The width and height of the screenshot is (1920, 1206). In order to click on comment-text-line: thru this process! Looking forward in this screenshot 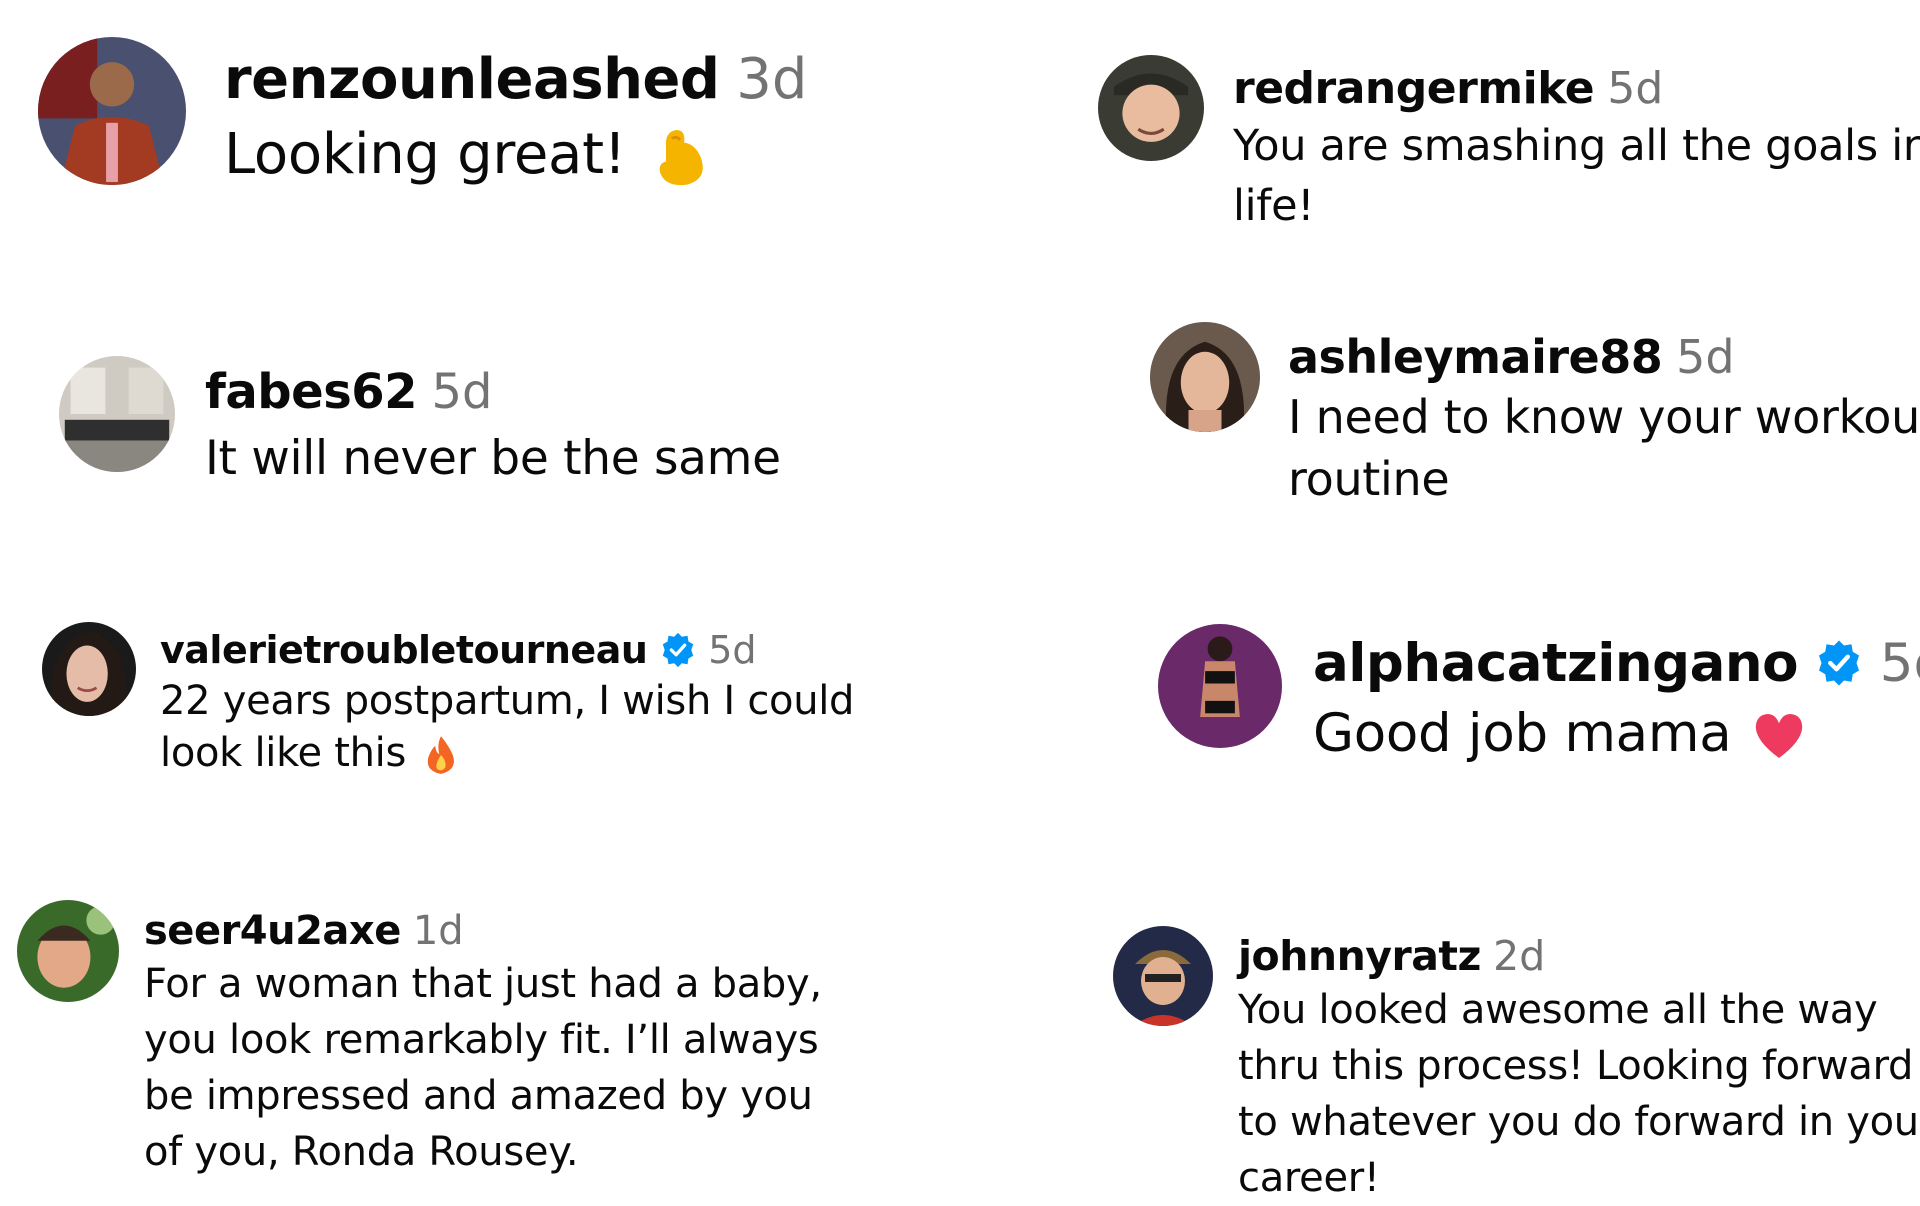, I will do `click(1576, 1066)`.